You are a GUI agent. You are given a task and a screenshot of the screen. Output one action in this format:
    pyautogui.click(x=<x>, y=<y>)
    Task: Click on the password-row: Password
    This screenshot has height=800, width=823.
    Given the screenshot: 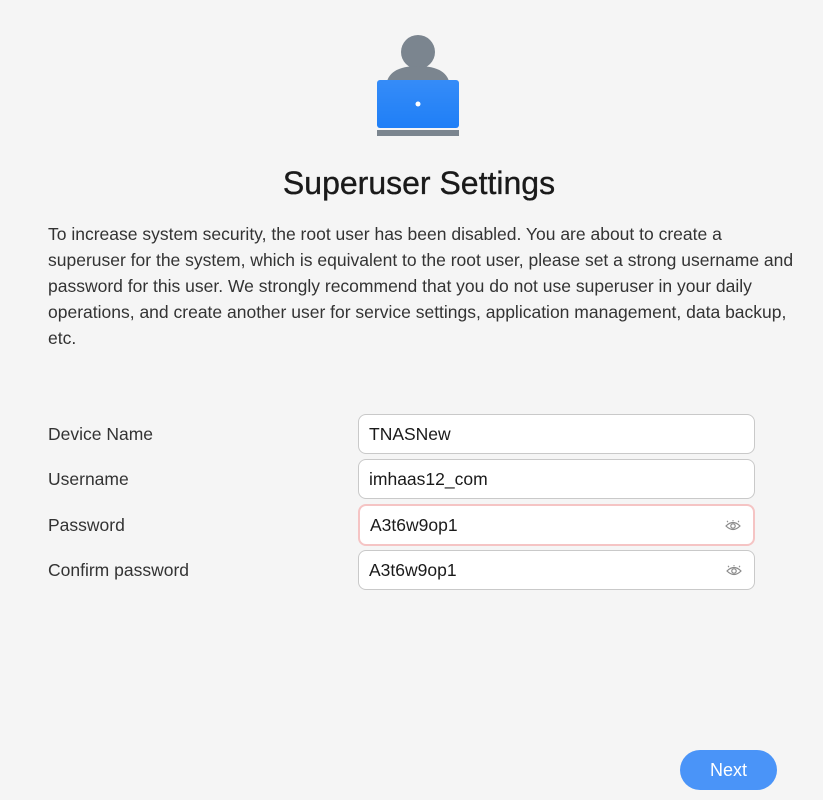 What is the action you would take?
    pyautogui.click(x=401, y=525)
    